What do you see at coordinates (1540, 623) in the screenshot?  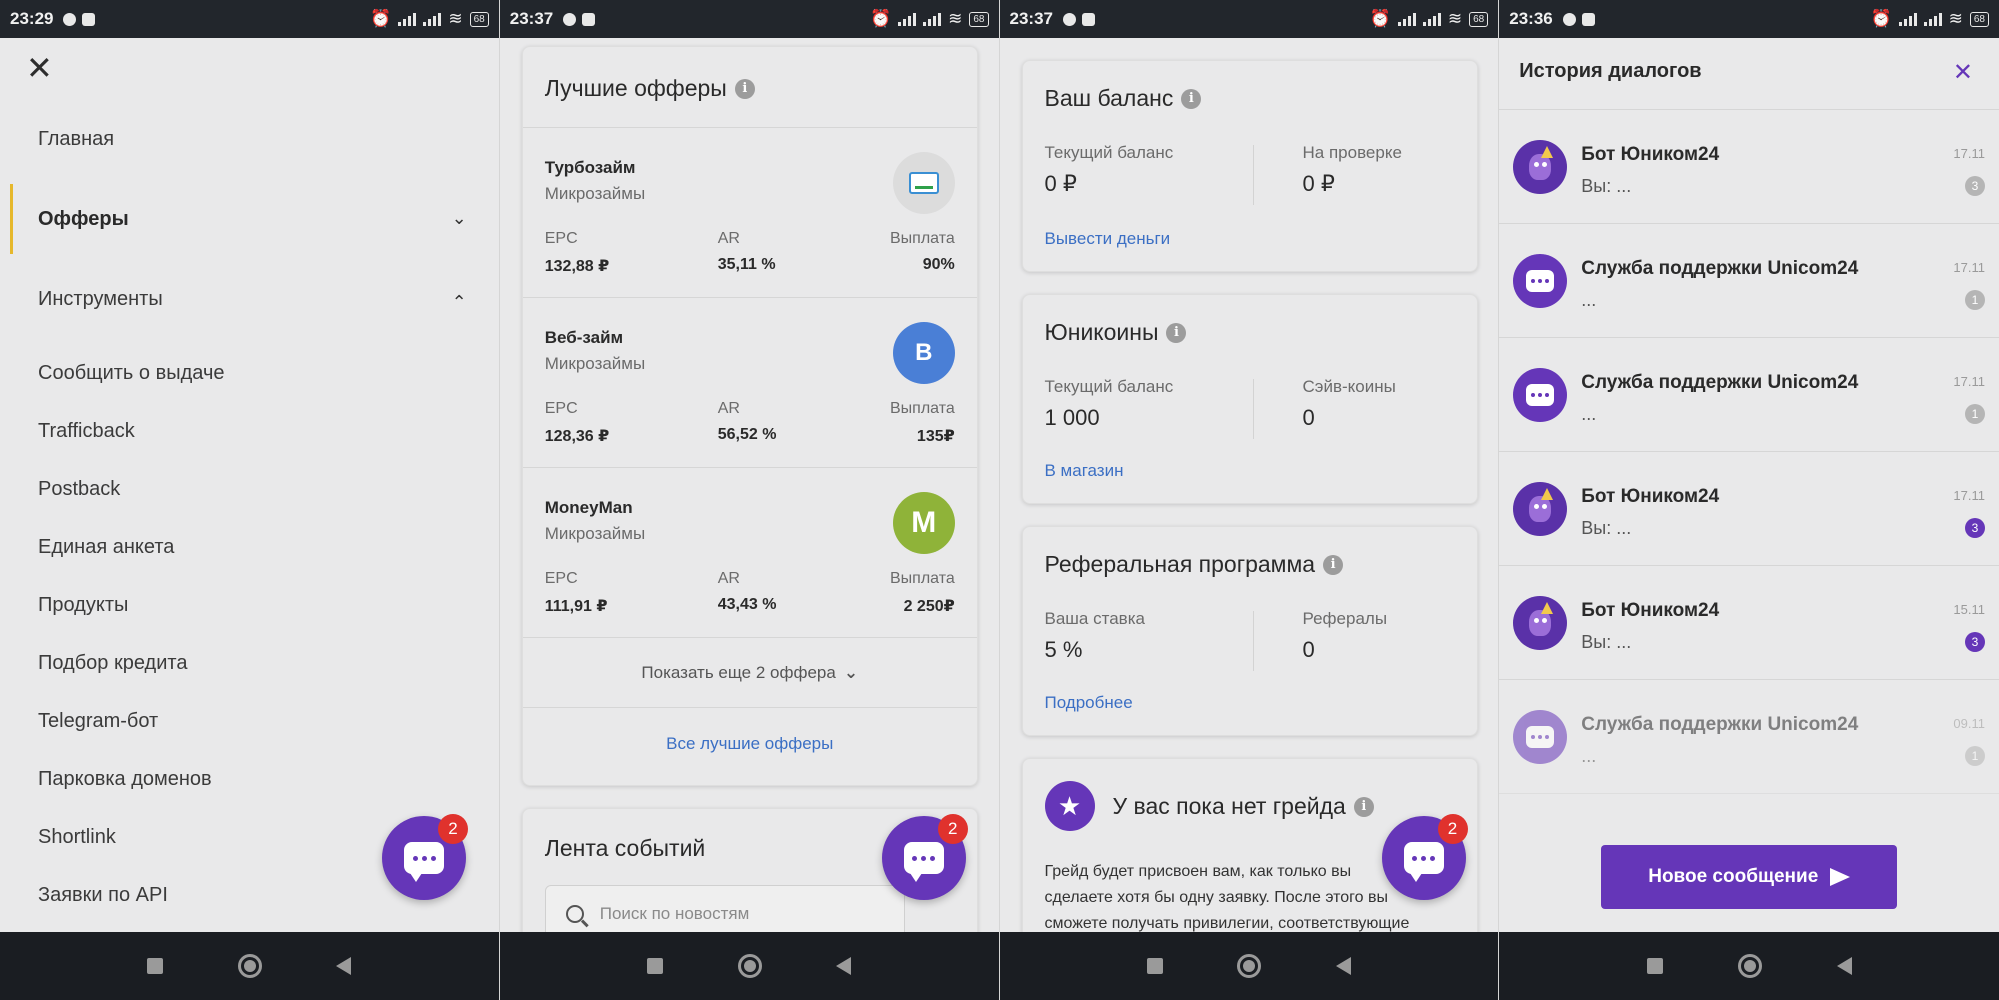 I see `bot-avatar` at bounding box center [1540, 623].